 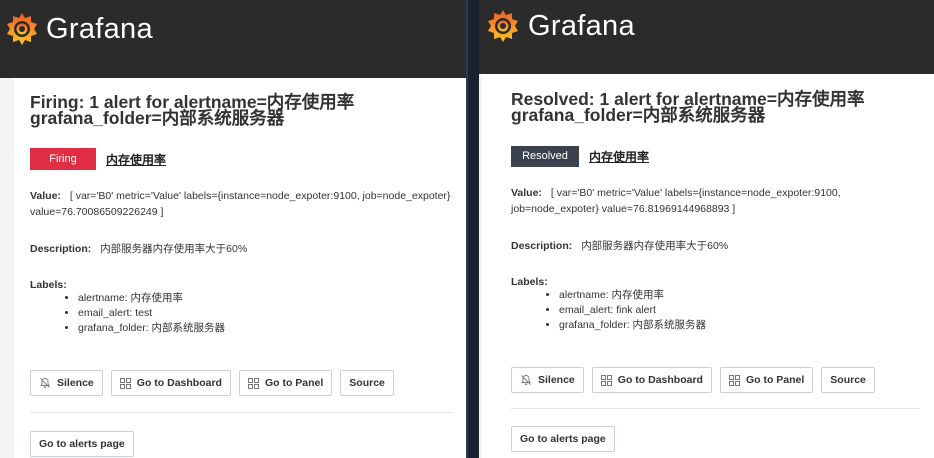 I want to click on status-badge: Firing, so click(x=63, y=159).